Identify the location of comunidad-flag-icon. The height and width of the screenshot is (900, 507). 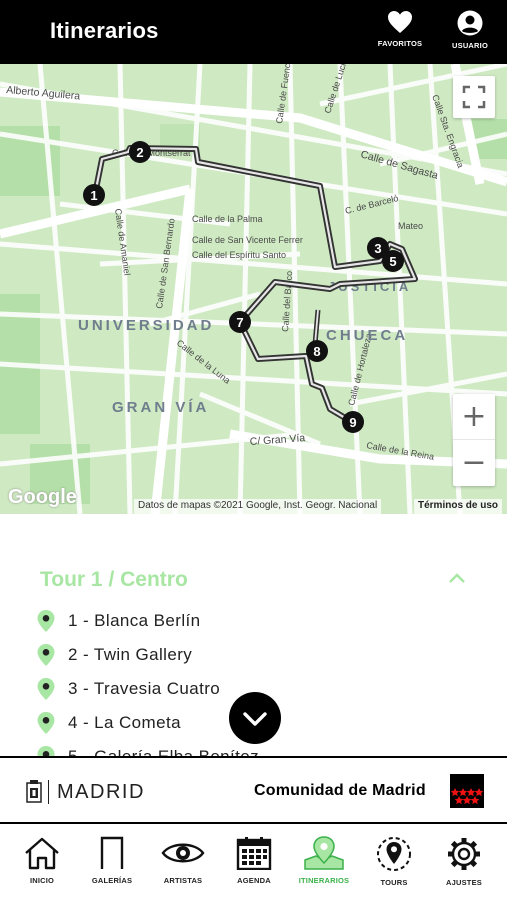
(467, 791).